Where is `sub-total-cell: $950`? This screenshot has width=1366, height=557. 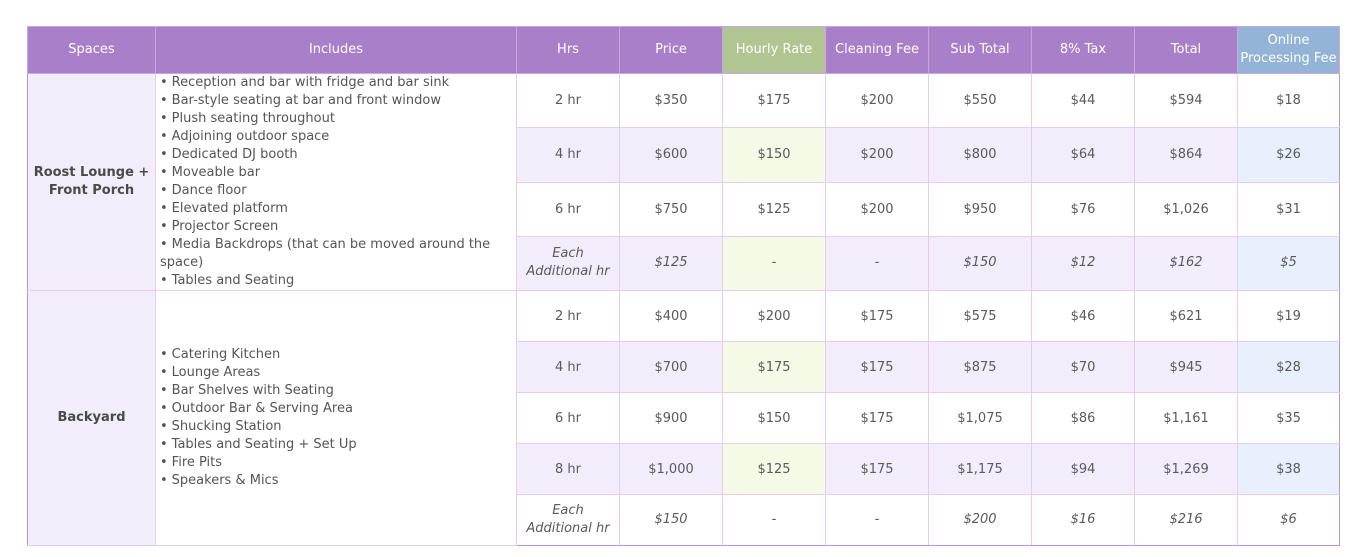 sub-total-cell: $950 is located at coordinates (980, 209).